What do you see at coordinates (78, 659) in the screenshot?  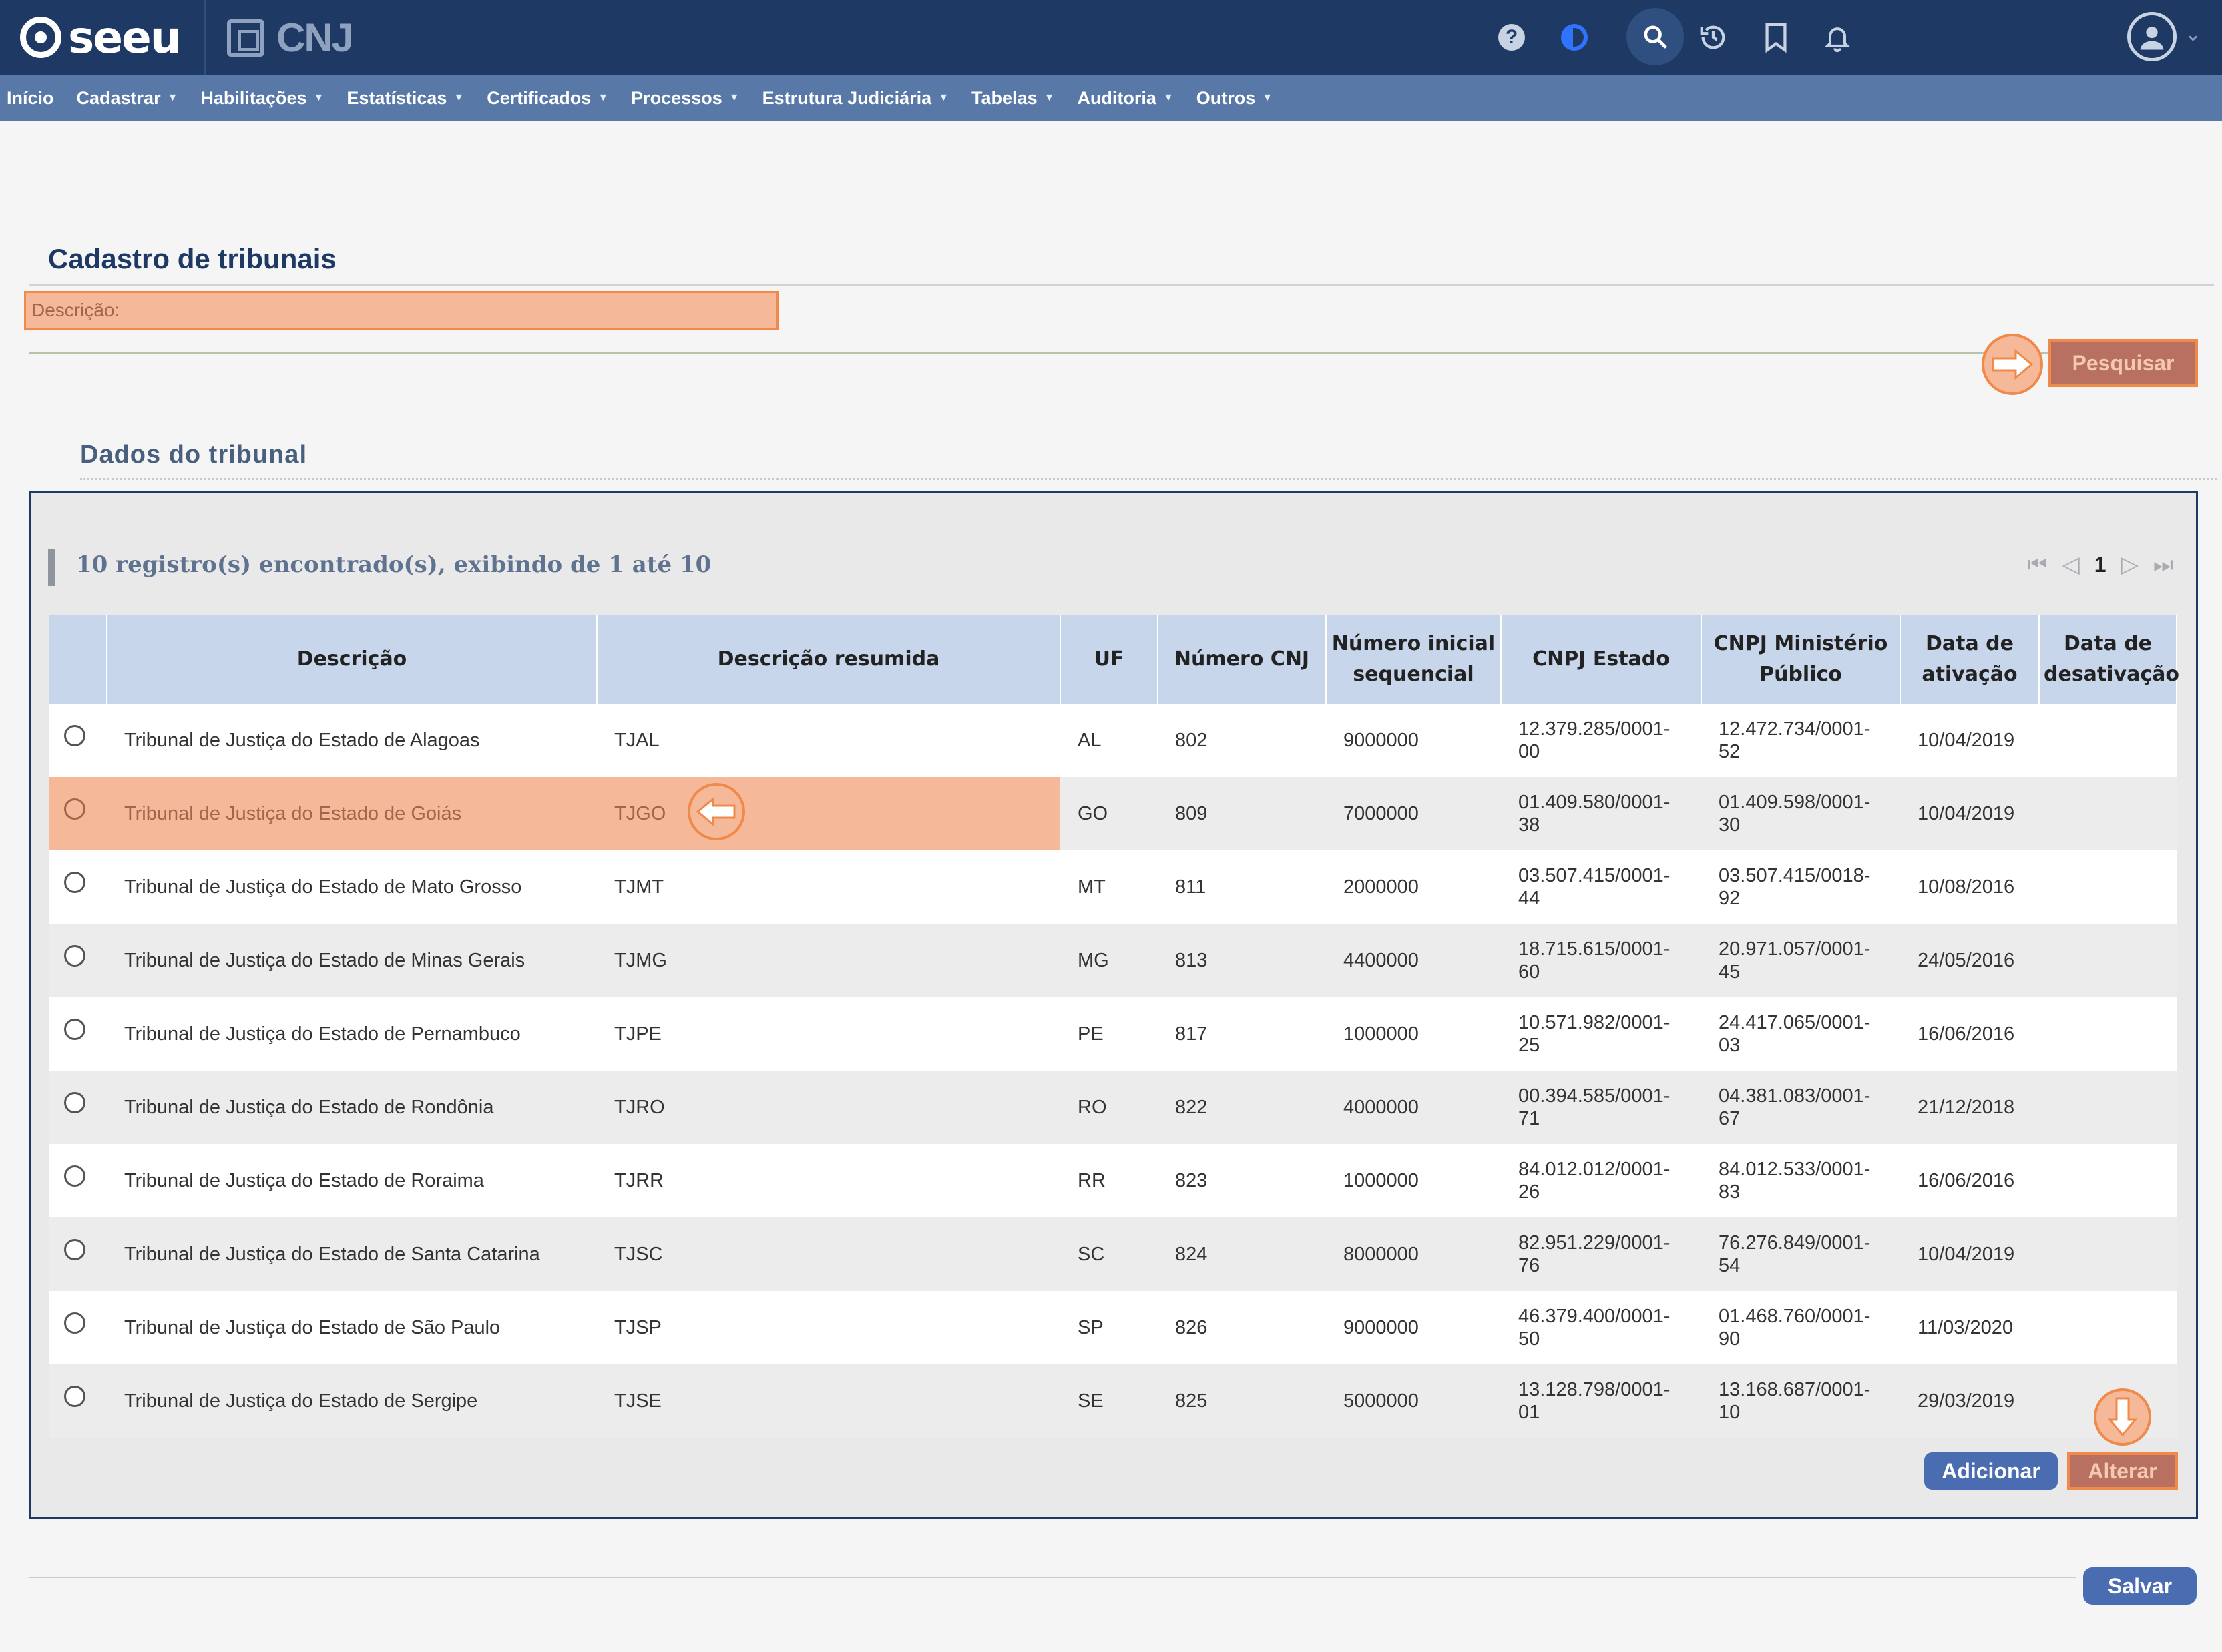 I see `column-header` at bounding box center [78, 659].